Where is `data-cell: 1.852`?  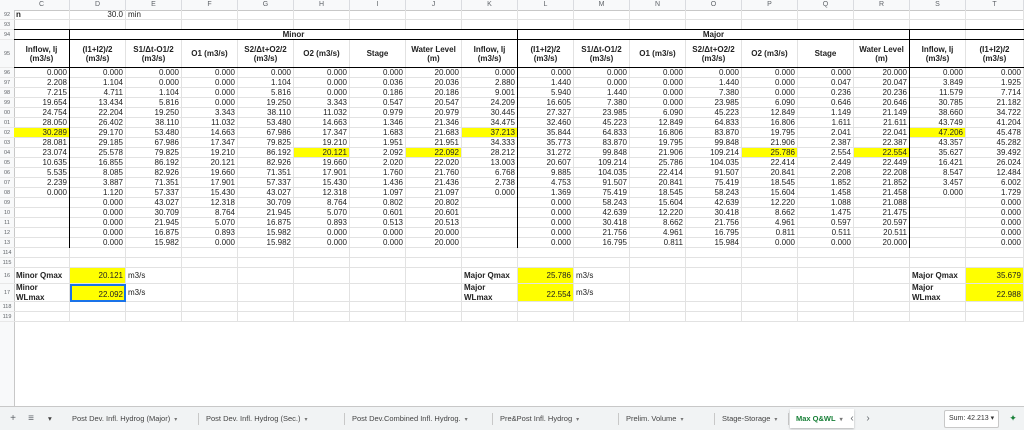
data-cell: 1.852 is located at coordinates (826, 183).